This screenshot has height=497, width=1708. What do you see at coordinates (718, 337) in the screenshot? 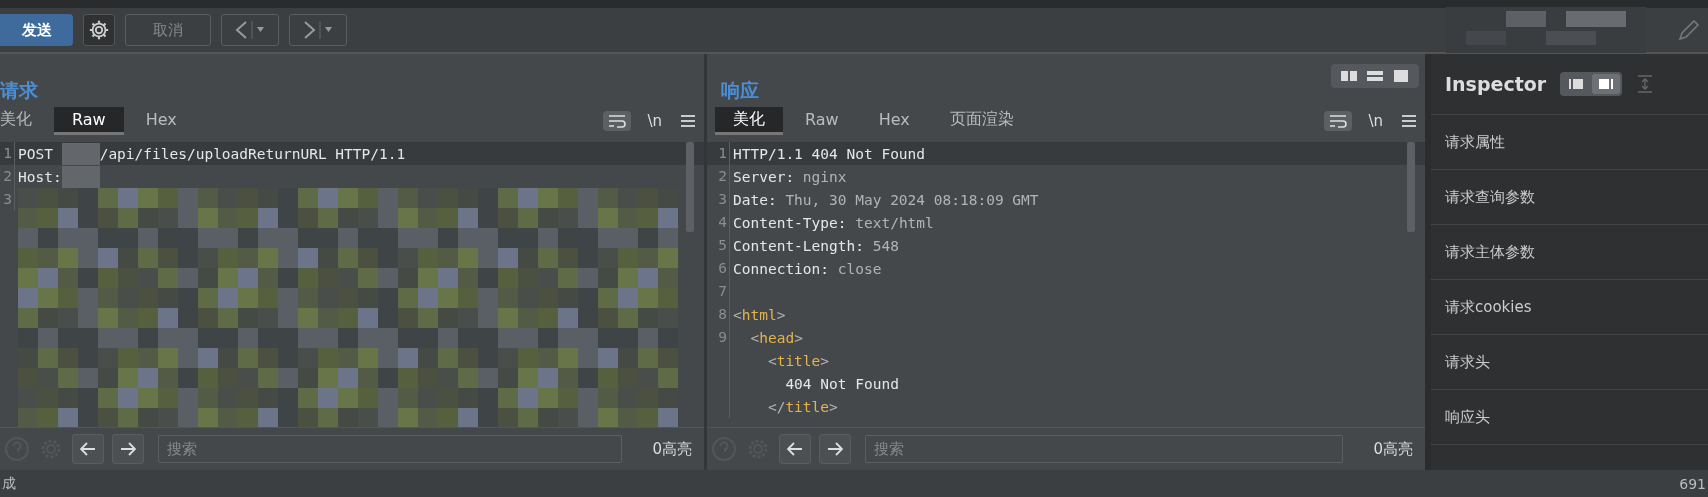
I see `line-number: 9` at bounding box center [718, 337].